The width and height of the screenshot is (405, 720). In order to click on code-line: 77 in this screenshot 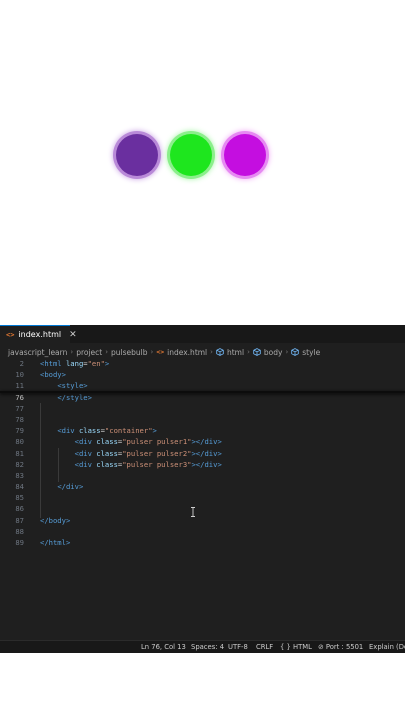, I will do `click(202, 408)`.